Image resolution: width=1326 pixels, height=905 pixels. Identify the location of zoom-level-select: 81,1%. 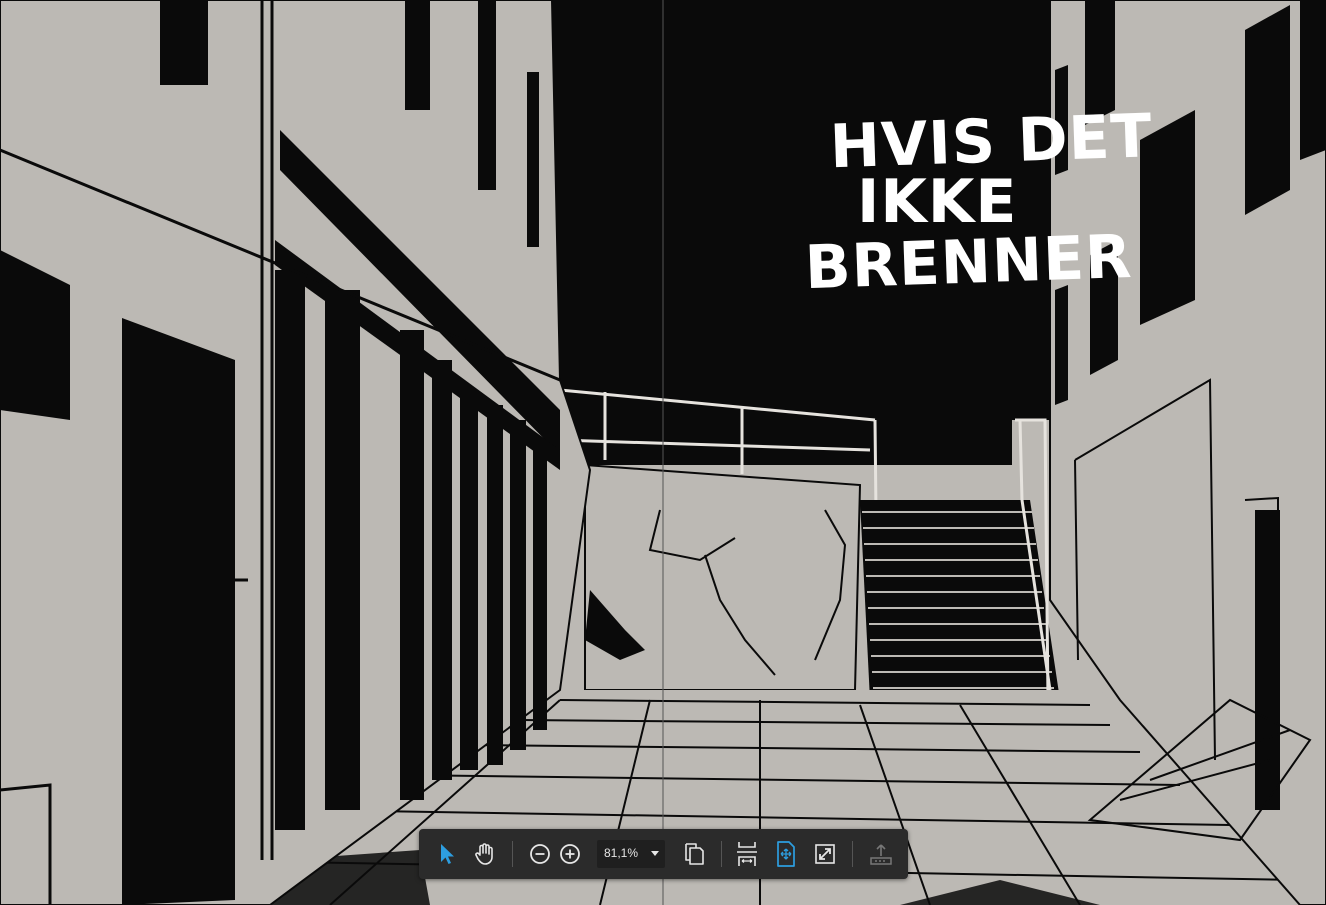
(631, 854).